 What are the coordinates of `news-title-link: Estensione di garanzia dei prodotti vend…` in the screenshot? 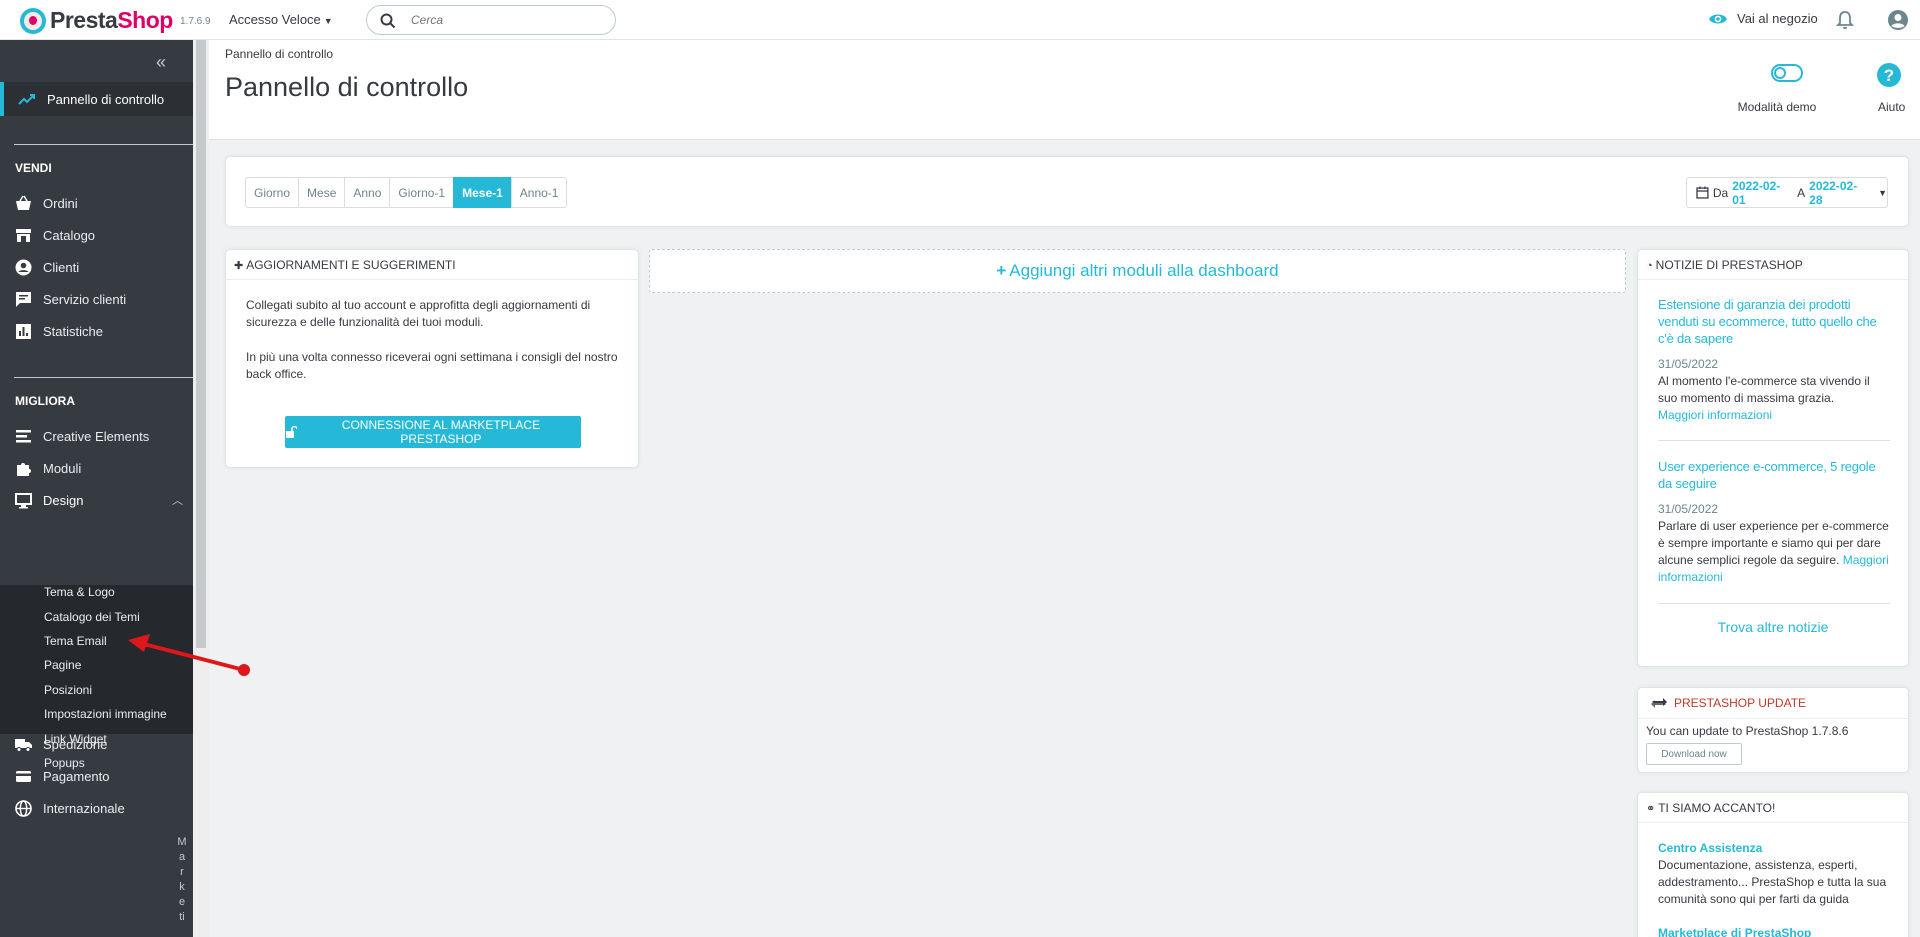 It's located at (1774, 321).